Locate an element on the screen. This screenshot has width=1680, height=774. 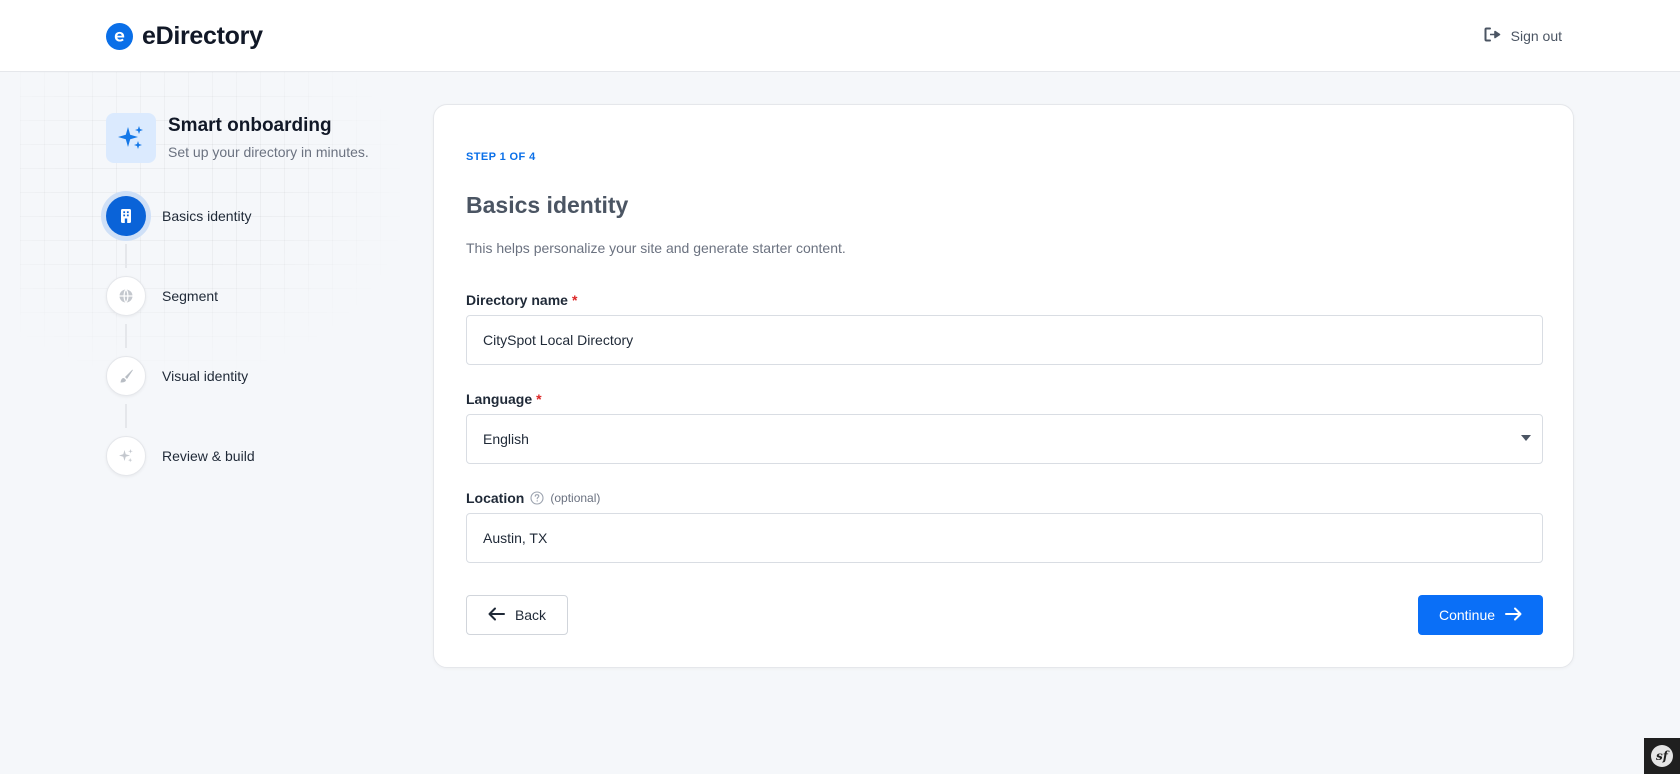
location-label: Location (optional) is located at coordinates (533, 498).